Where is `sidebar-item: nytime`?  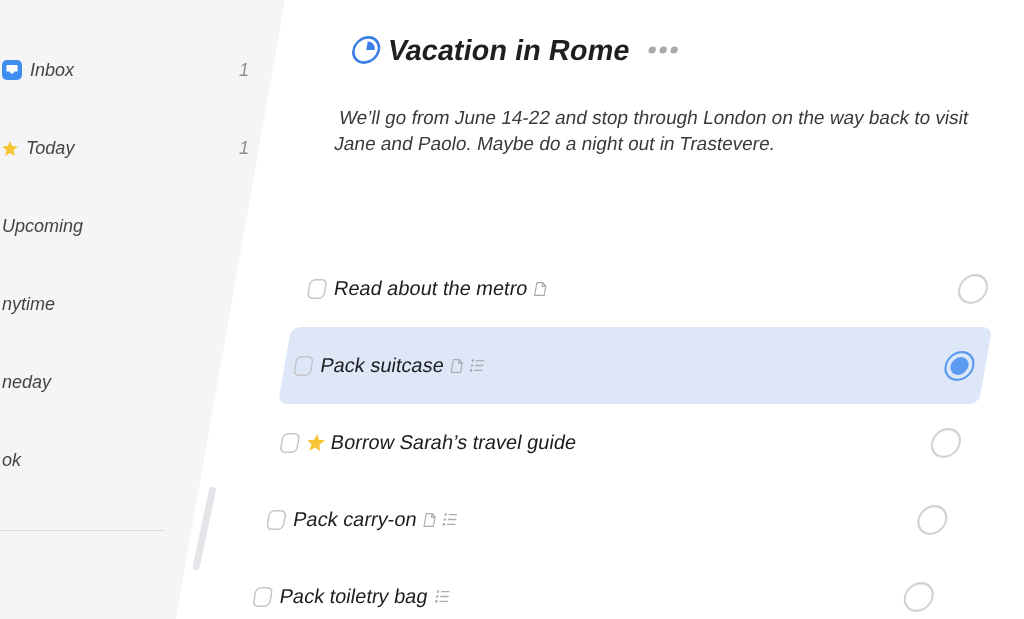 sidebar-item: nytime is located at coordinates (28, 304).